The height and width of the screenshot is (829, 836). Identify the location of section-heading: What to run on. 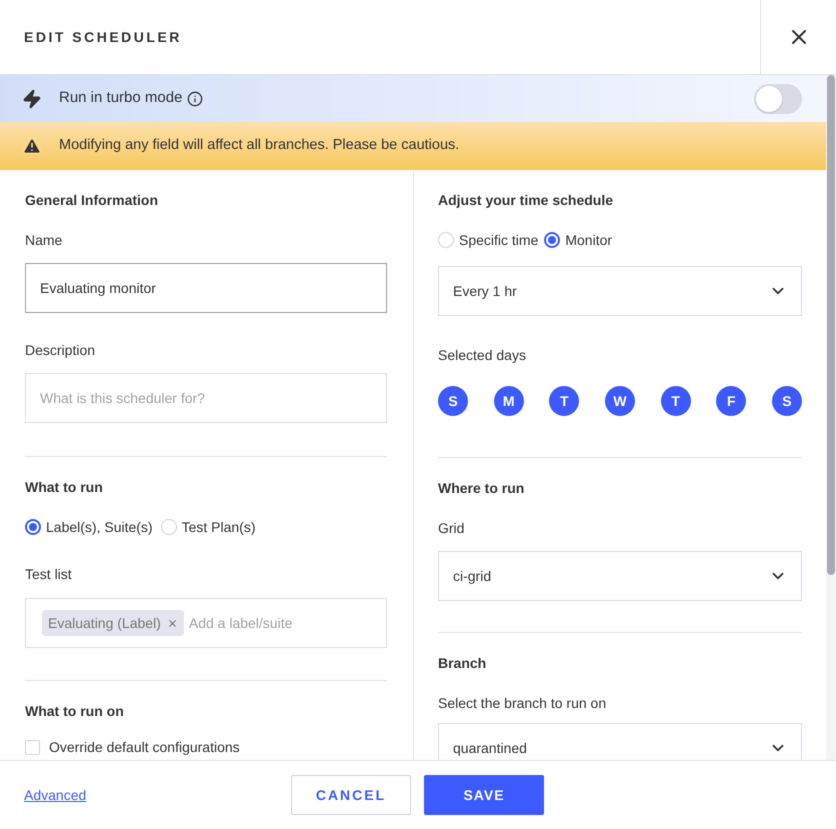
(75, 711).